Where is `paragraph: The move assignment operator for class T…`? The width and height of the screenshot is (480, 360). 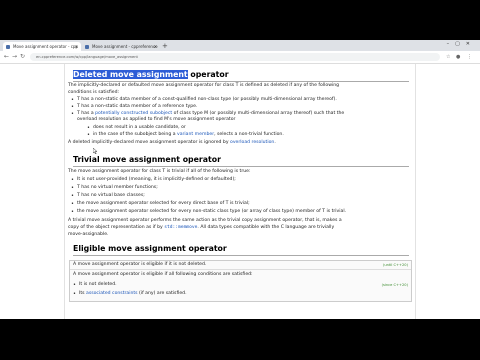
paragraph: The move assignment operator for class T… is located at coordinates (159, 171).